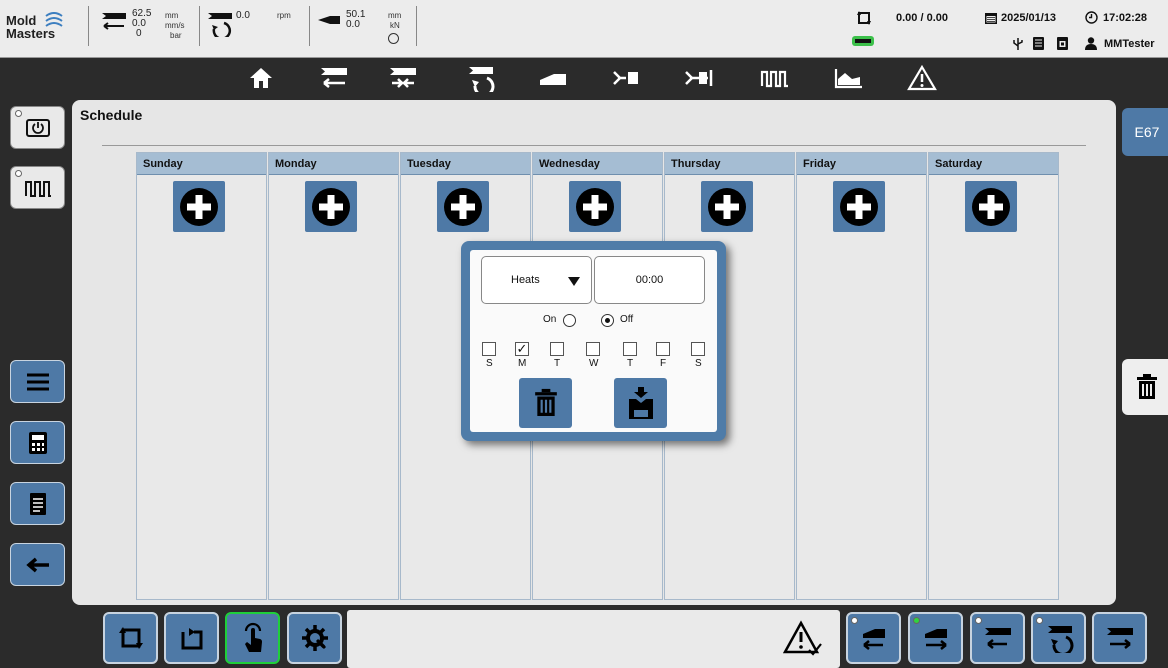 The width and height of the screenshot is (1168, 668). I want to click on day-column-sunday: Sunday, so click(201, 376).